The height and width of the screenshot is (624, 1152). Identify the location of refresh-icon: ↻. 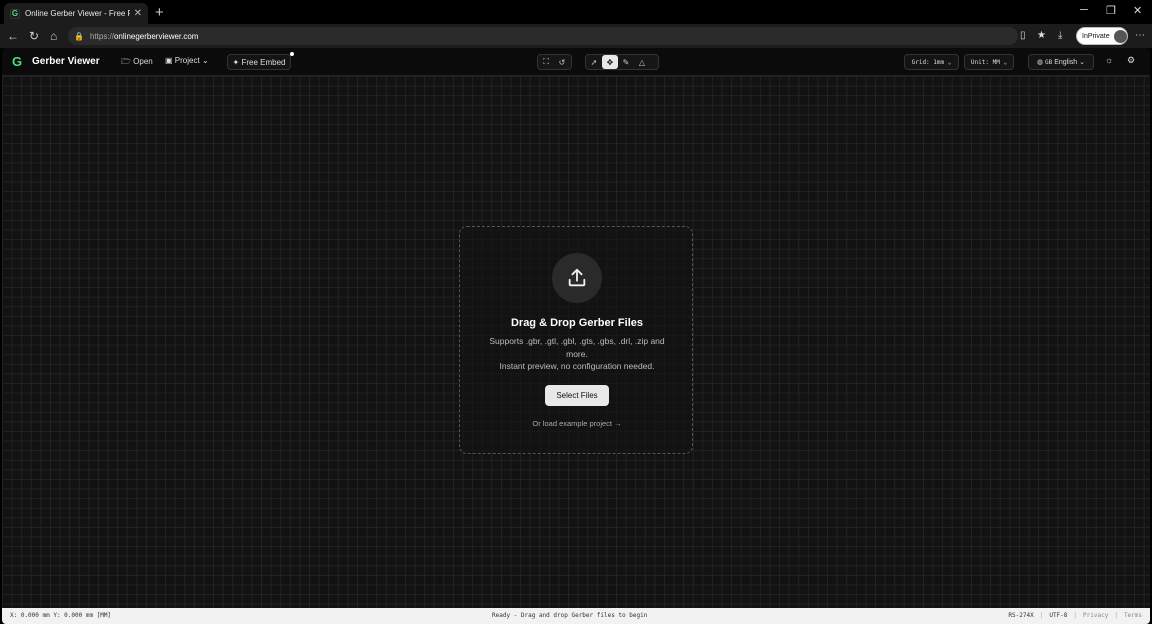
(34, 36).